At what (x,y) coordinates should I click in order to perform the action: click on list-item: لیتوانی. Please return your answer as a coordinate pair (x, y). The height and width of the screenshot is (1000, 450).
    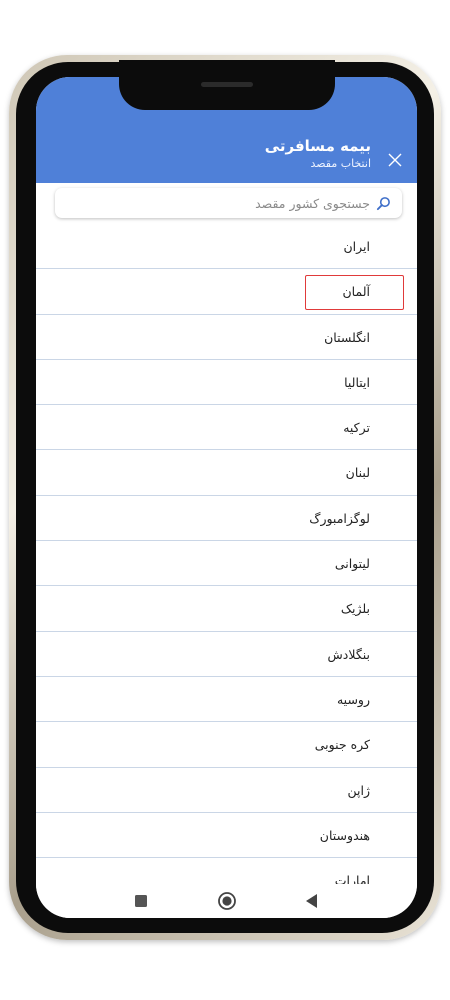
    Looking at the image, I should click on (226, 564).